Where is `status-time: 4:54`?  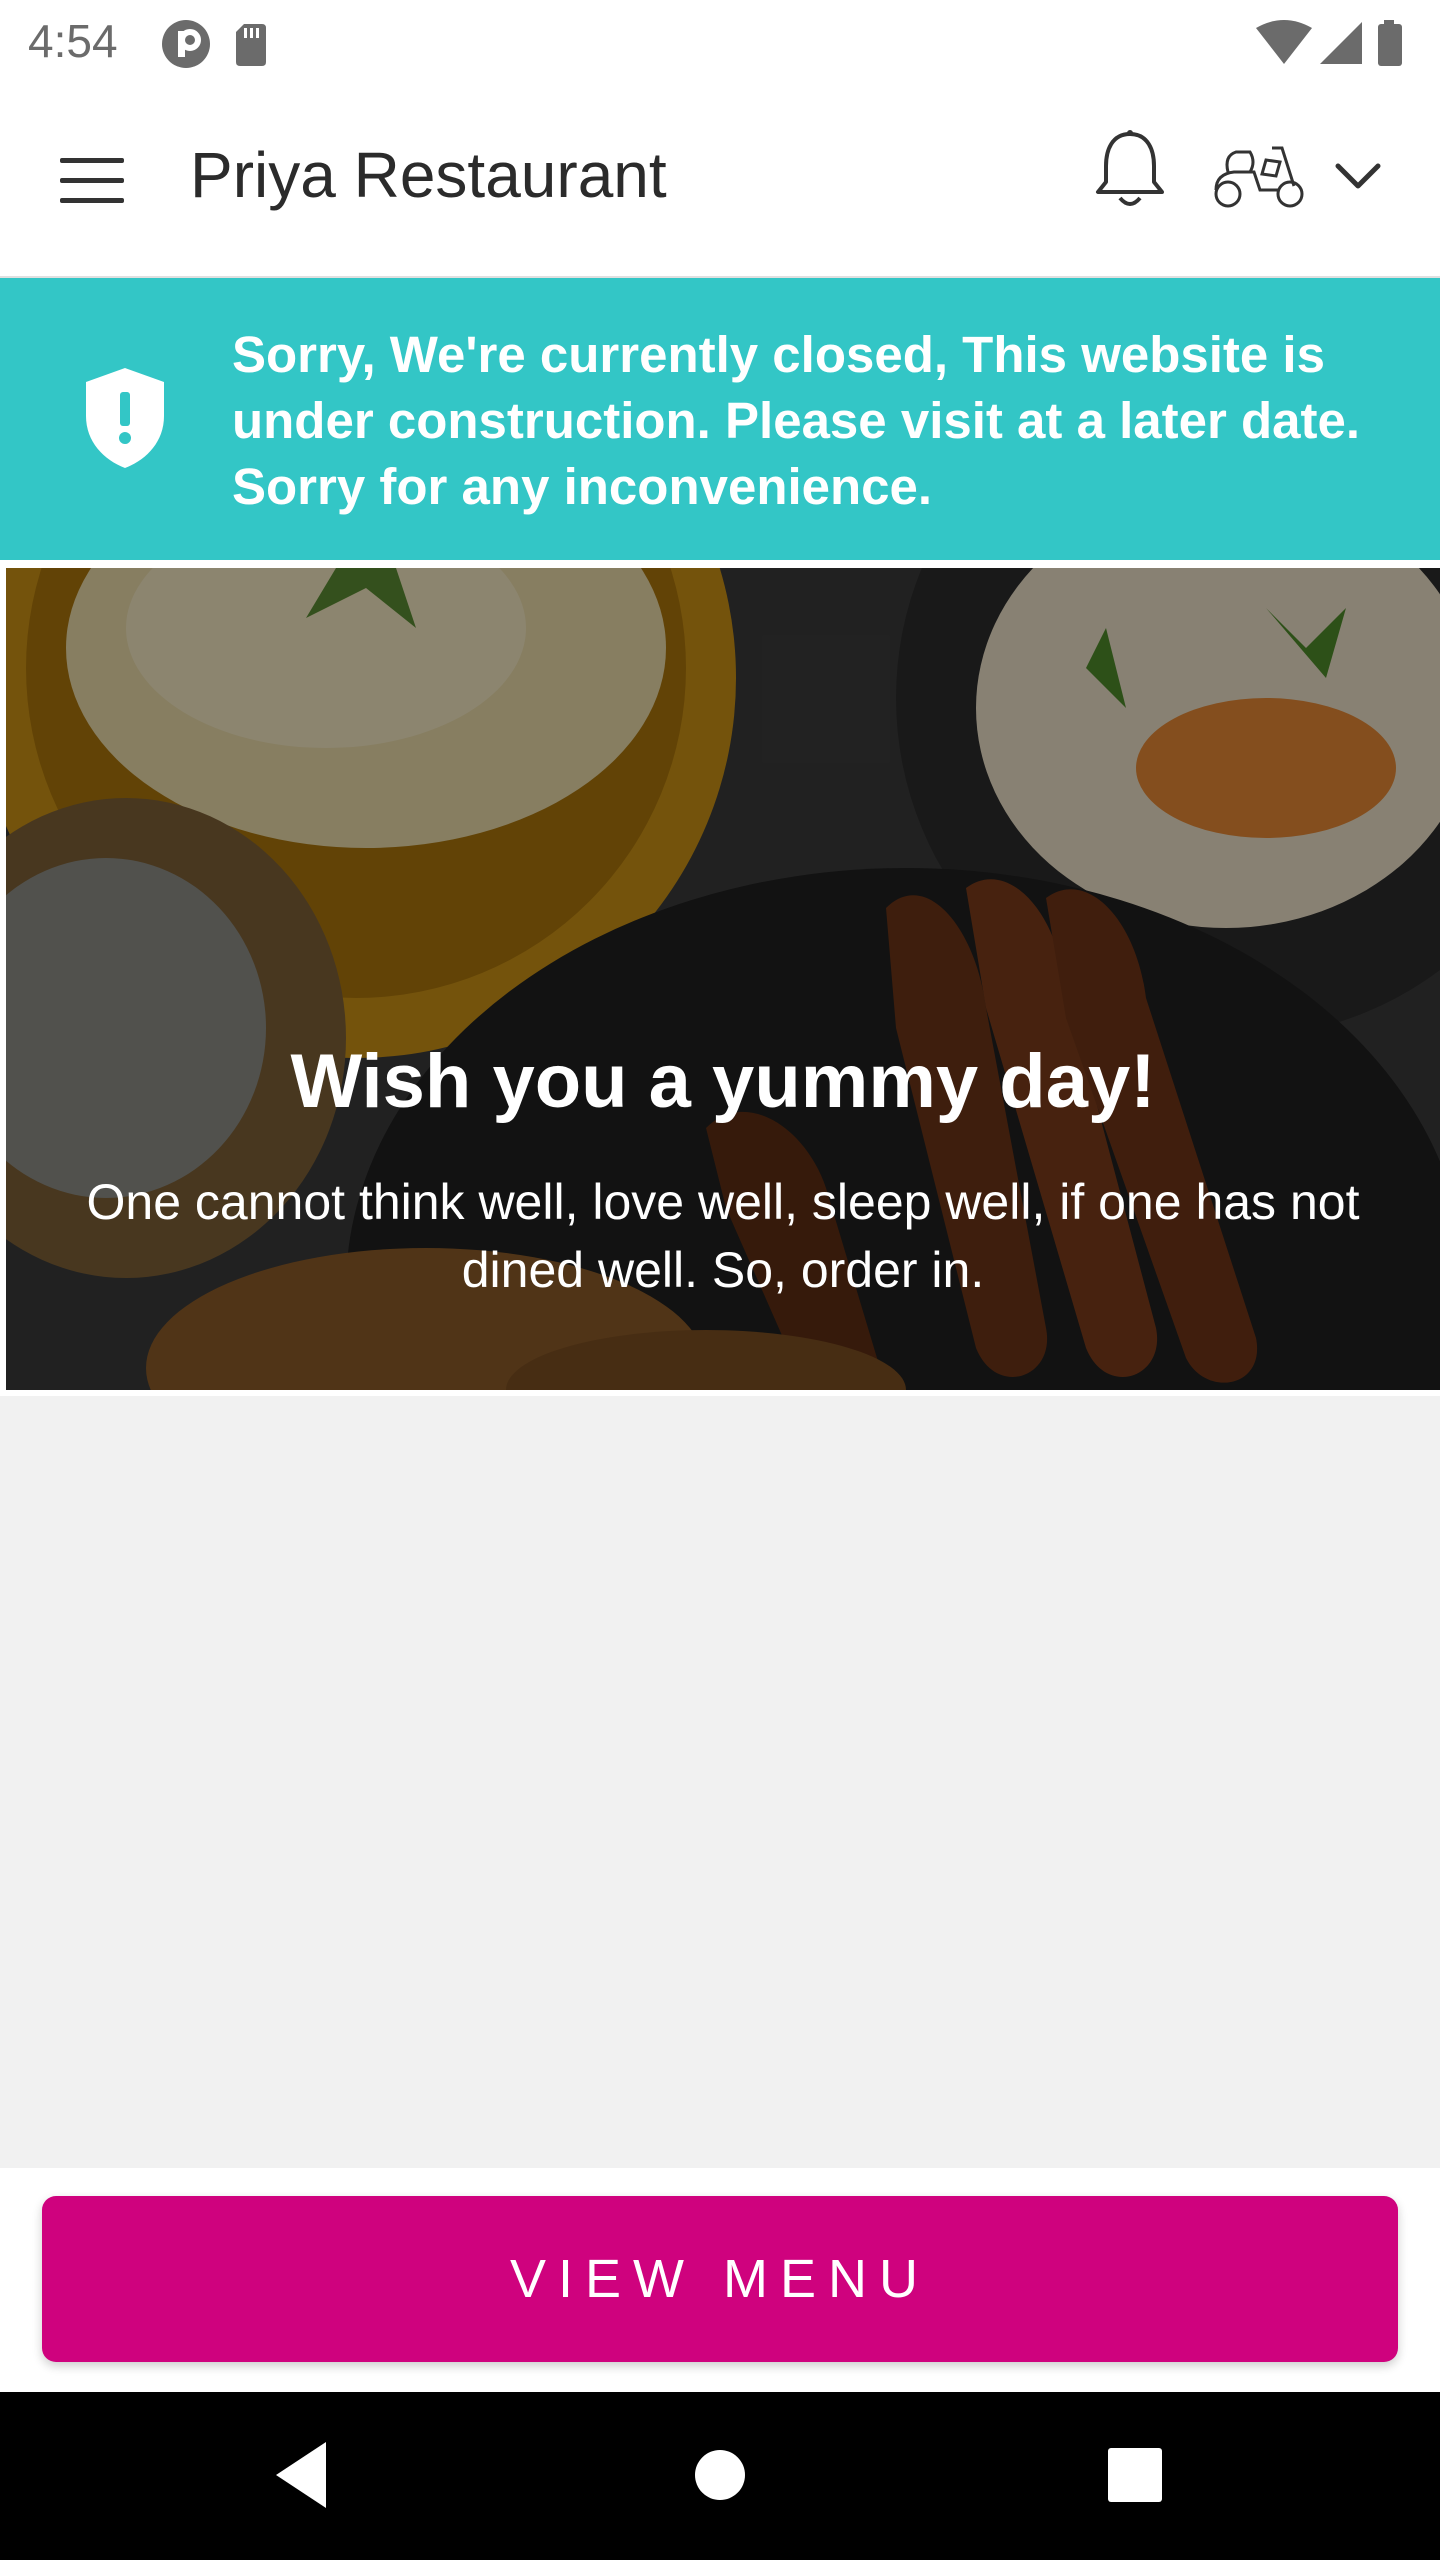 status-time: 4:54 is located at coordinates (73, 41).